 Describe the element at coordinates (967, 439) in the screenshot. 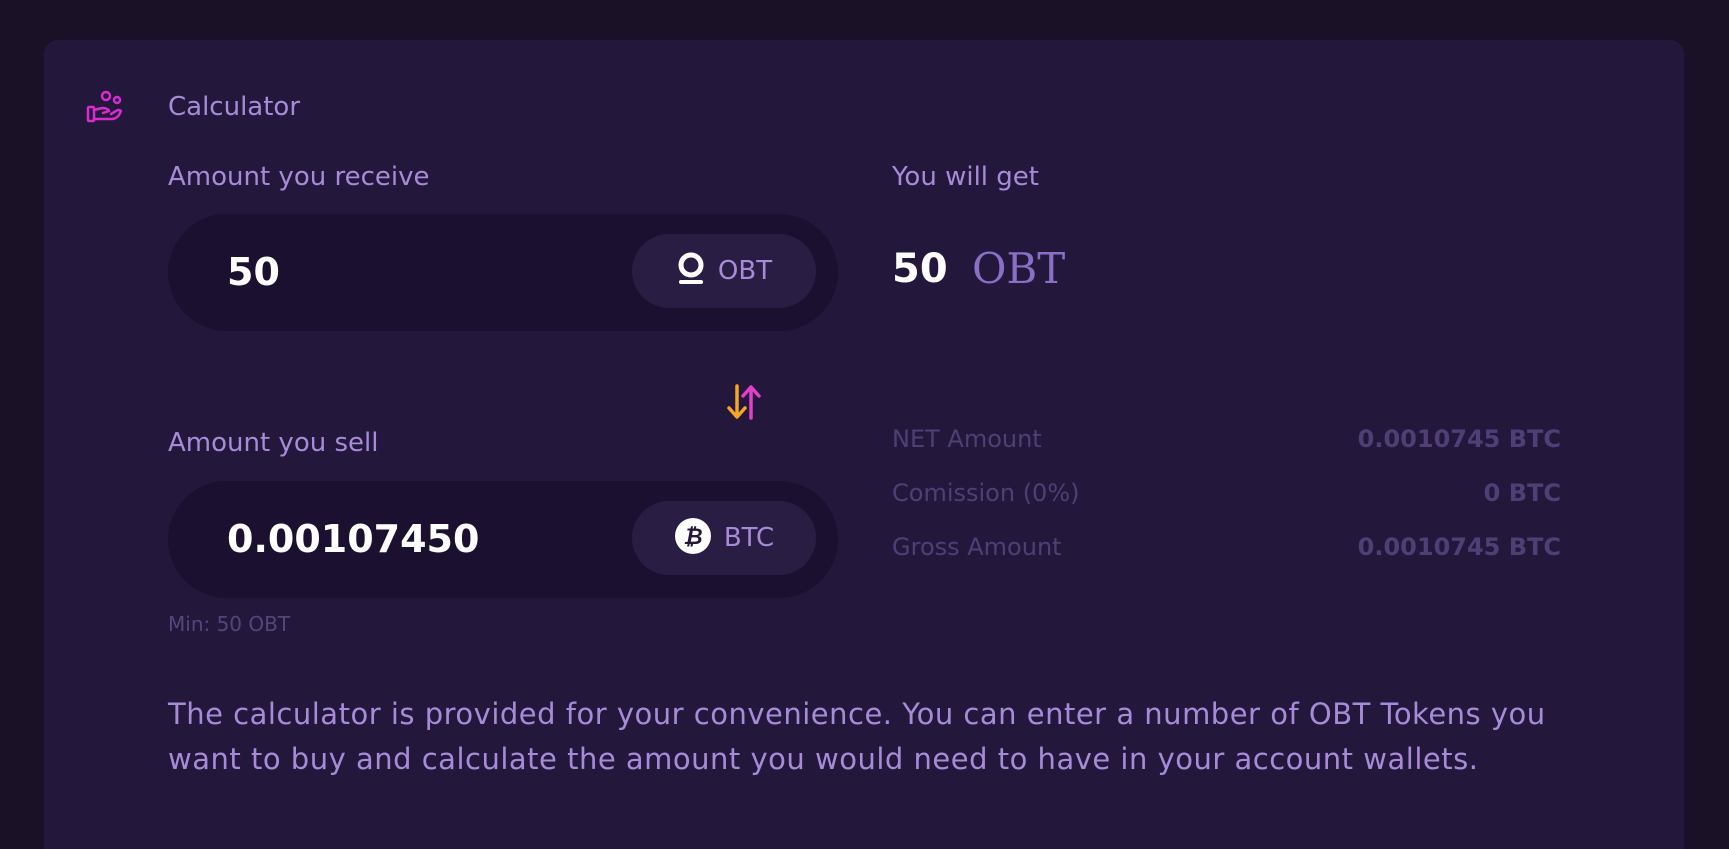

I see `net-amount-label: NET Amount` at that location.